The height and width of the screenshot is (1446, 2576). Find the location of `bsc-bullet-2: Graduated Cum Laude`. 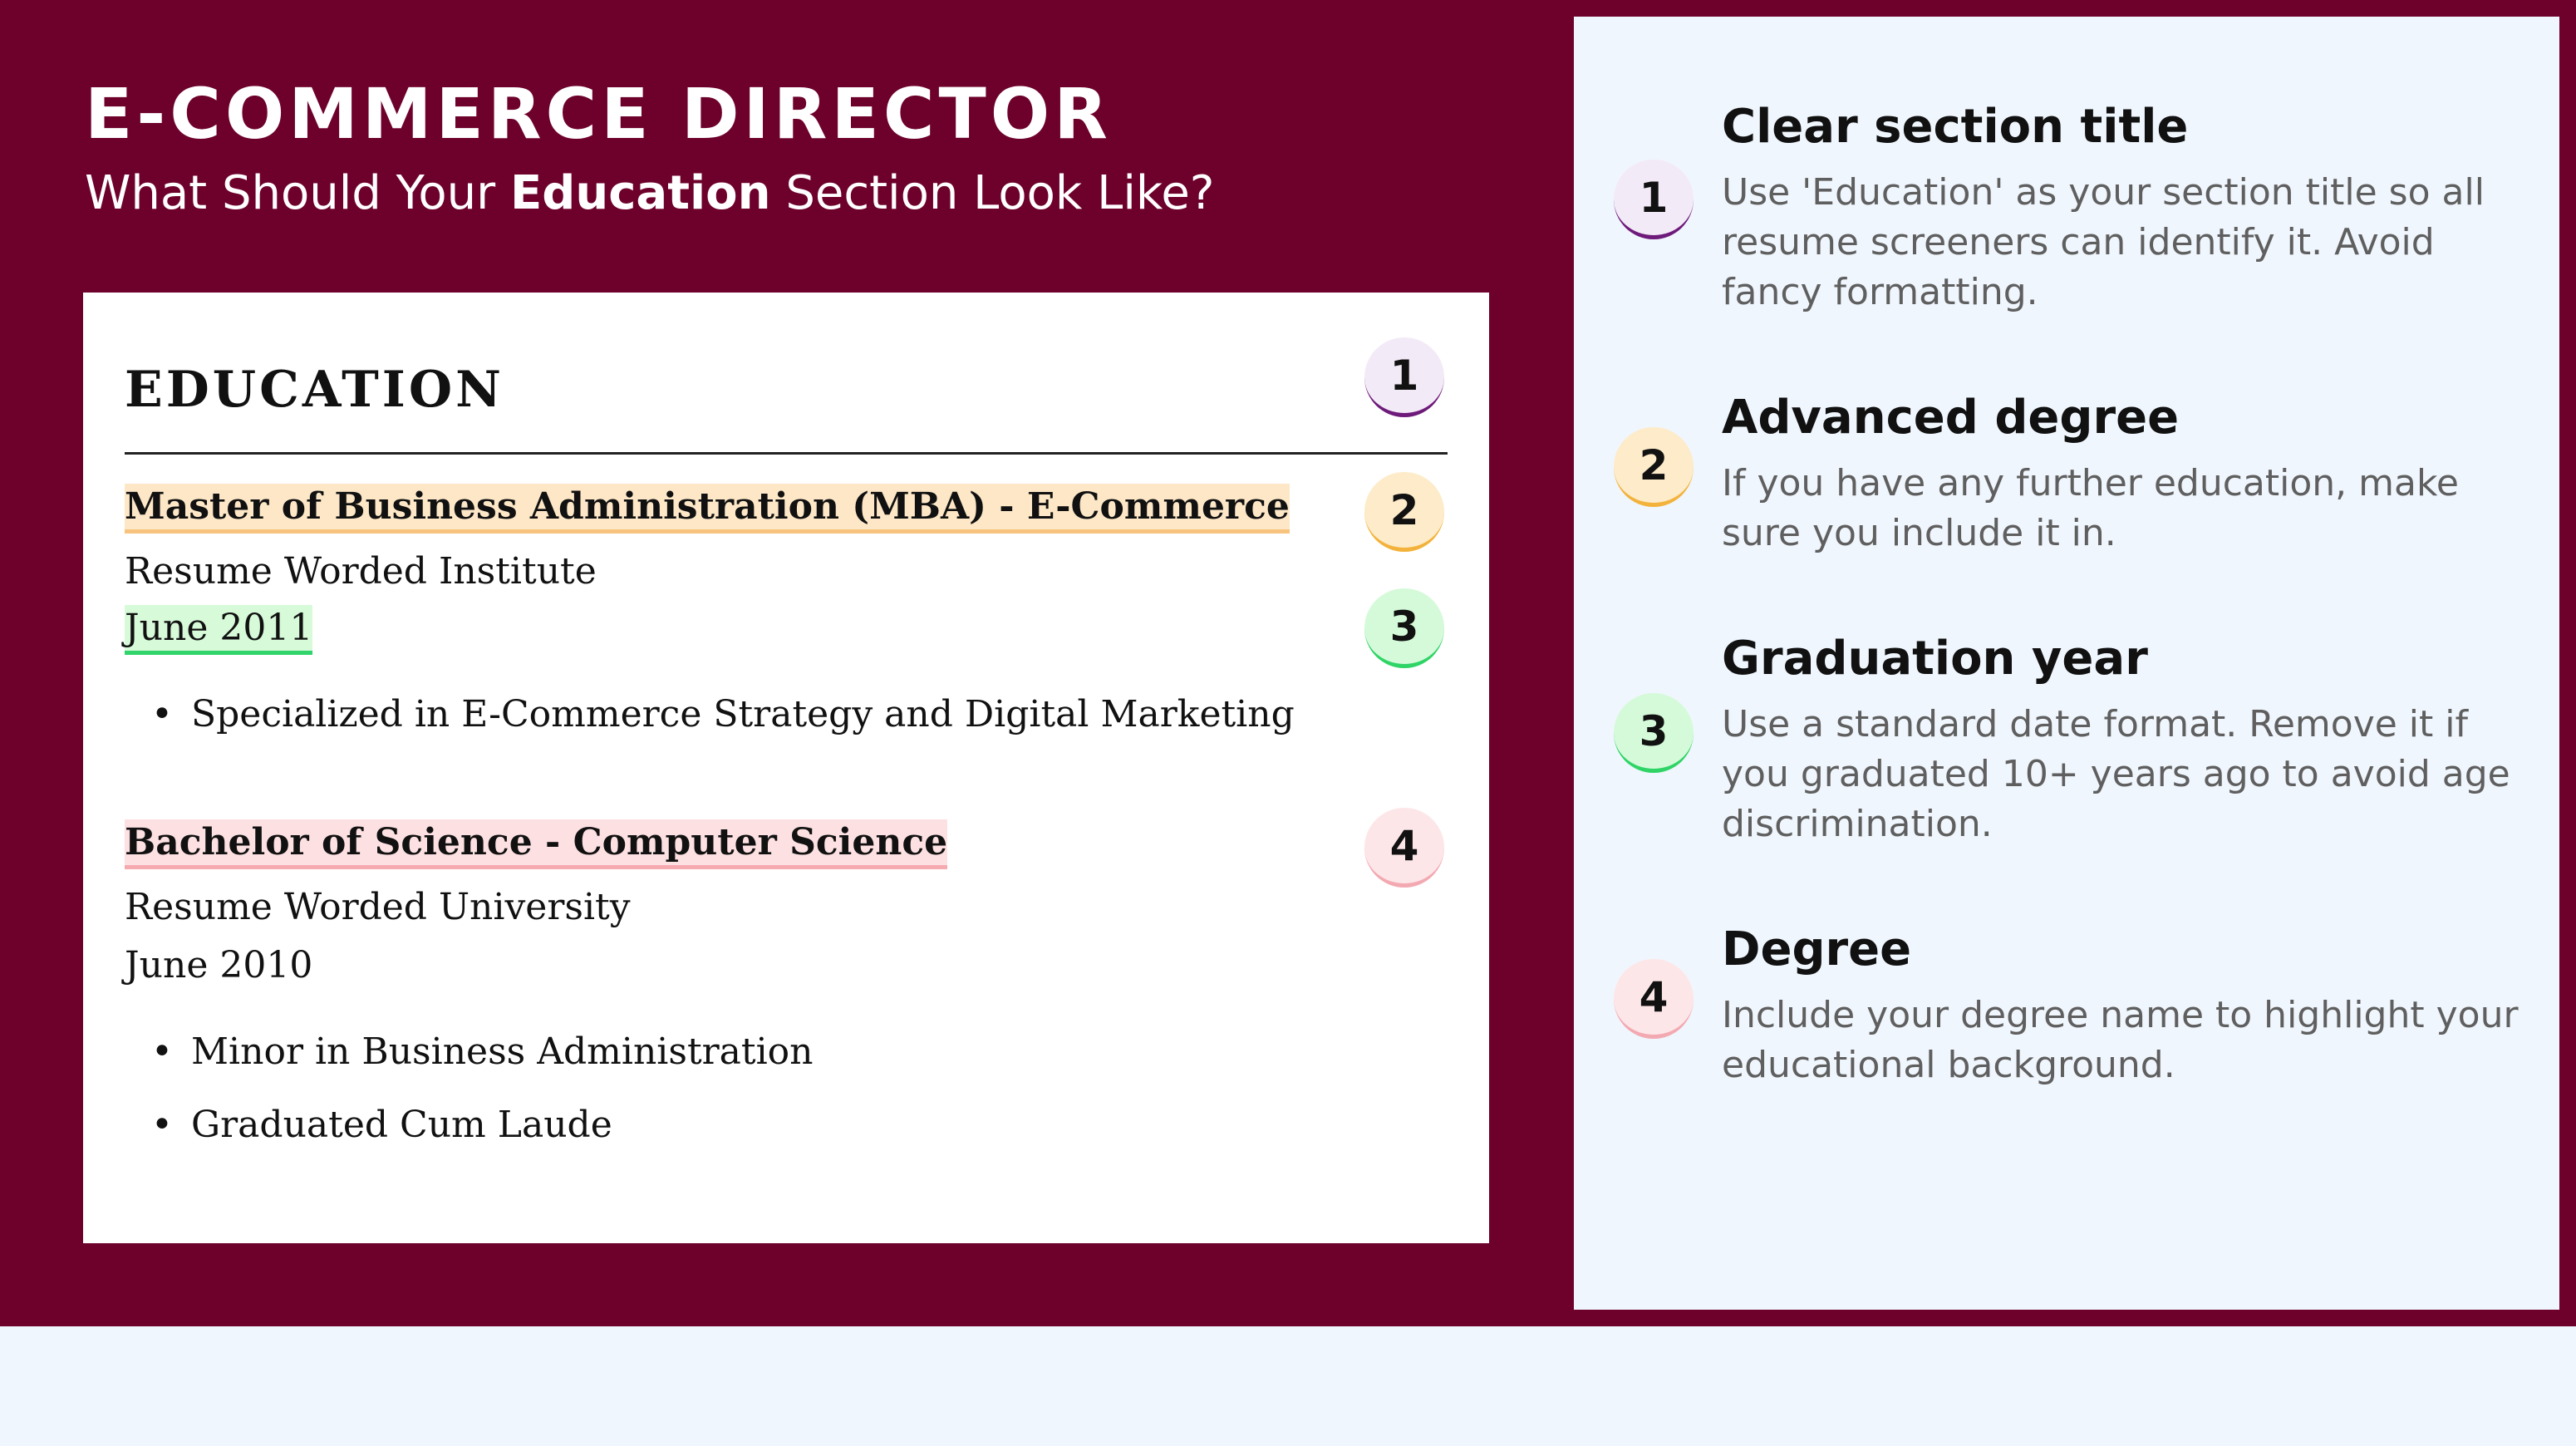

bsc-bullet-2: Graduated Cum Laude is located at coordinates (381, 1125).